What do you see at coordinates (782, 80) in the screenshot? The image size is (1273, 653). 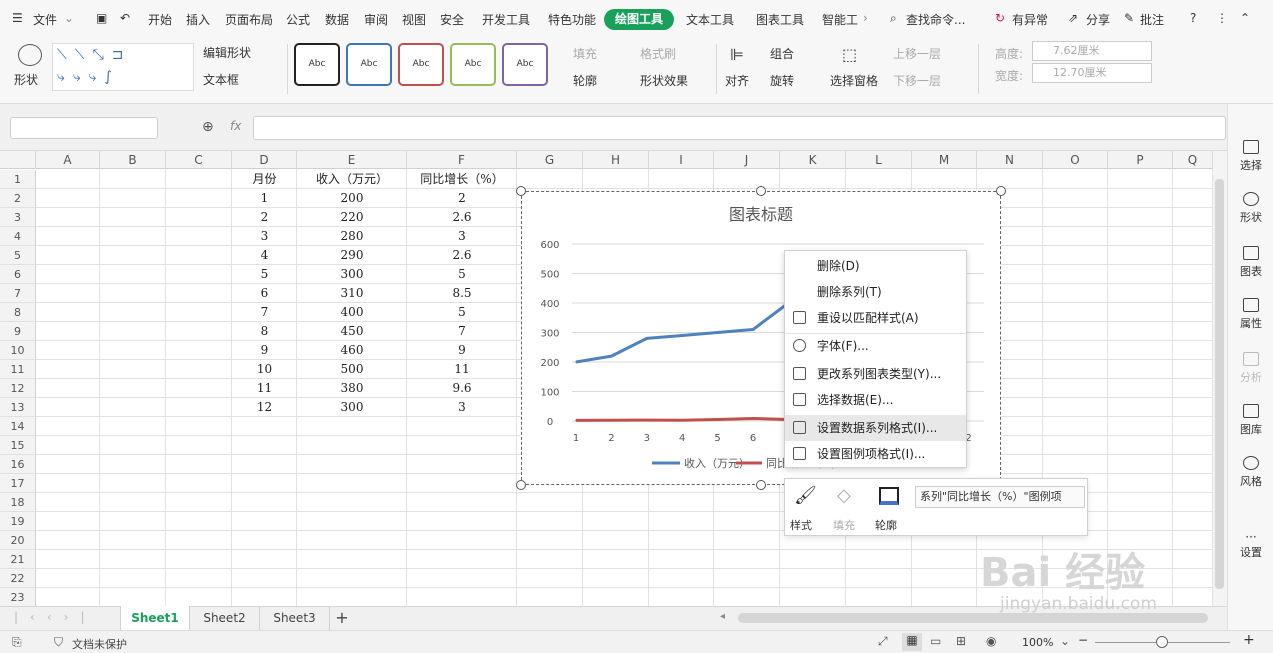 I see `rotate-button: 旋转` at bounding box center [782, 80].